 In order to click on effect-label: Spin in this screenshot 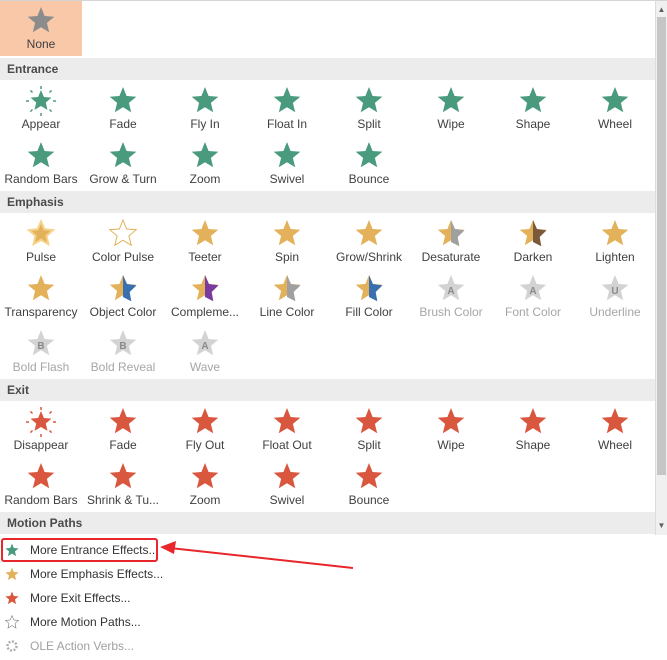, I will do `click(287, 257)`.